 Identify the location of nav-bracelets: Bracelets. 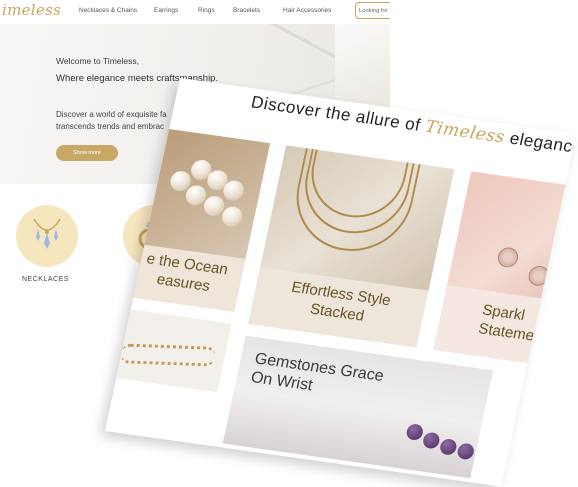
(246, 10).